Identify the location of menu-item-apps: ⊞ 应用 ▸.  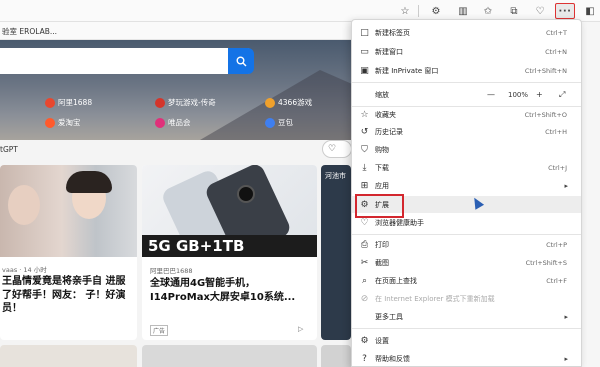
(466, 185).